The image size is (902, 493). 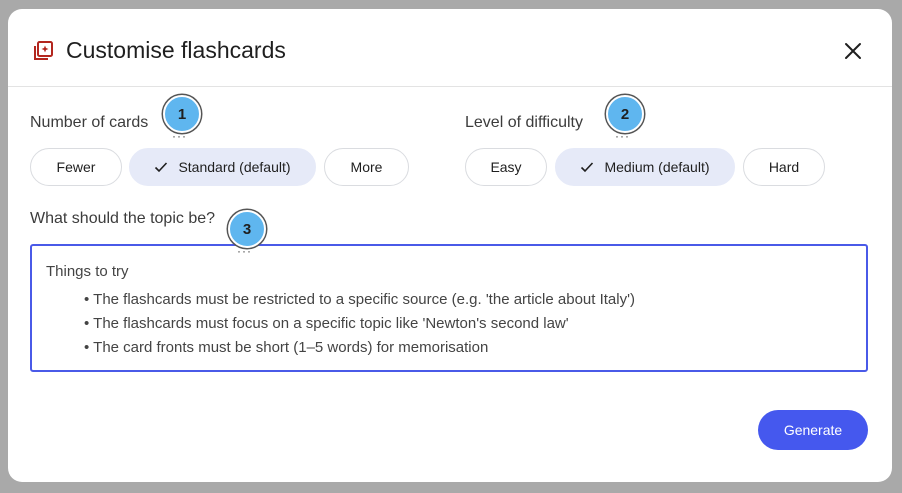 I want to click on chip-more: More, so click(x=366, y=167).